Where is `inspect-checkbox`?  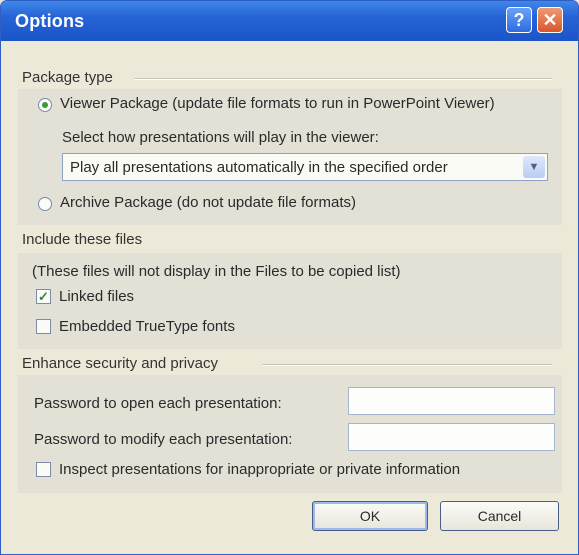
inspect-checkbox is located at coordinates (43, 469).